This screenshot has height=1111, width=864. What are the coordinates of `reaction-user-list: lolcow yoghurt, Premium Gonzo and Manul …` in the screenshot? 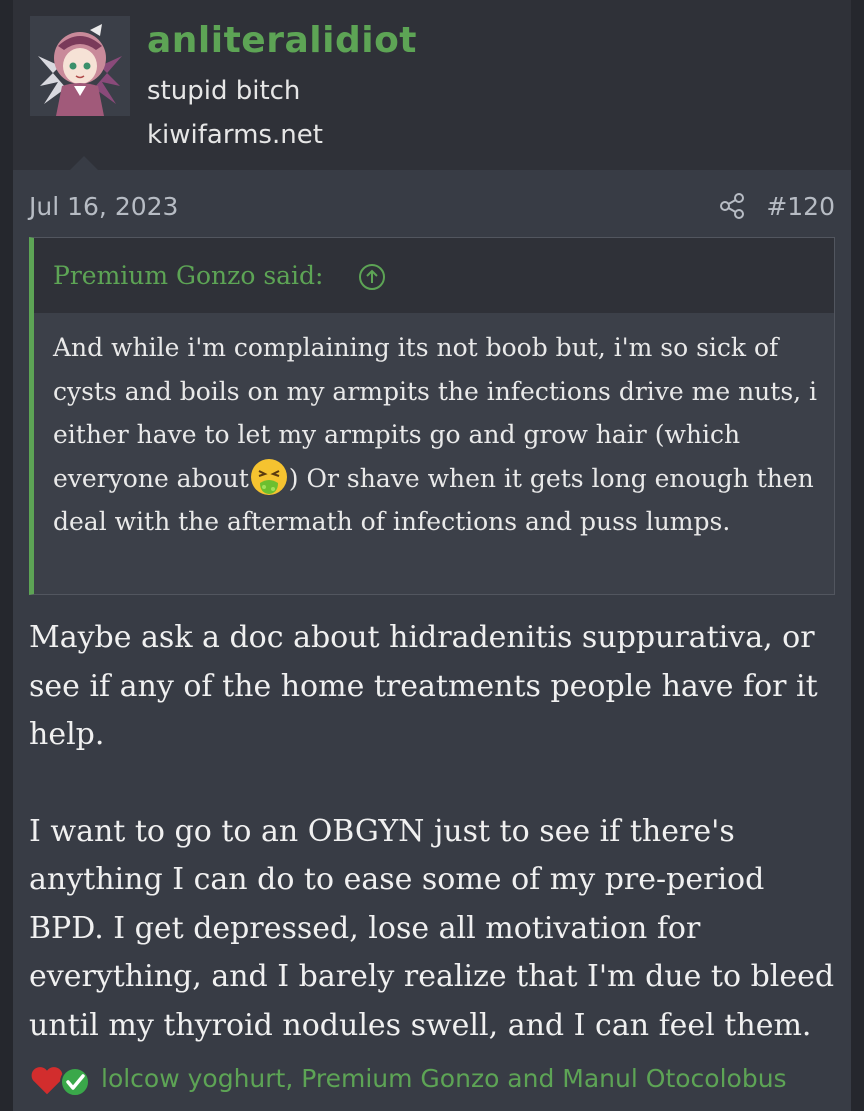 It's located at (444, 1078).